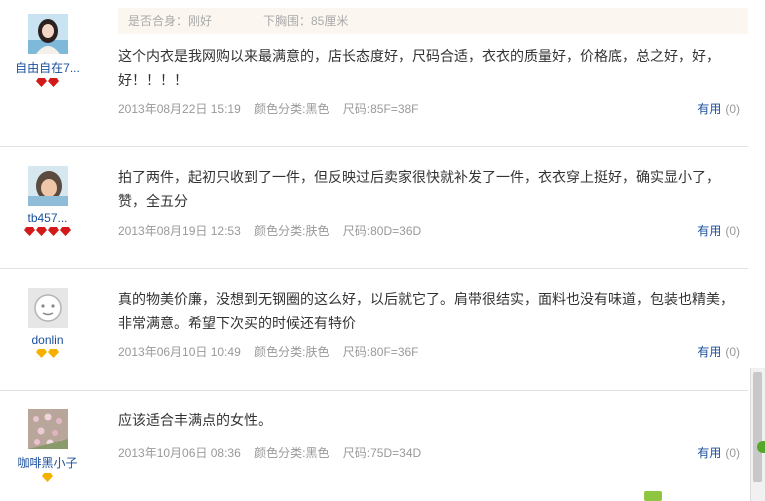  I want to click on bust-label: 下胸围：85厘米, so click(306, 21).